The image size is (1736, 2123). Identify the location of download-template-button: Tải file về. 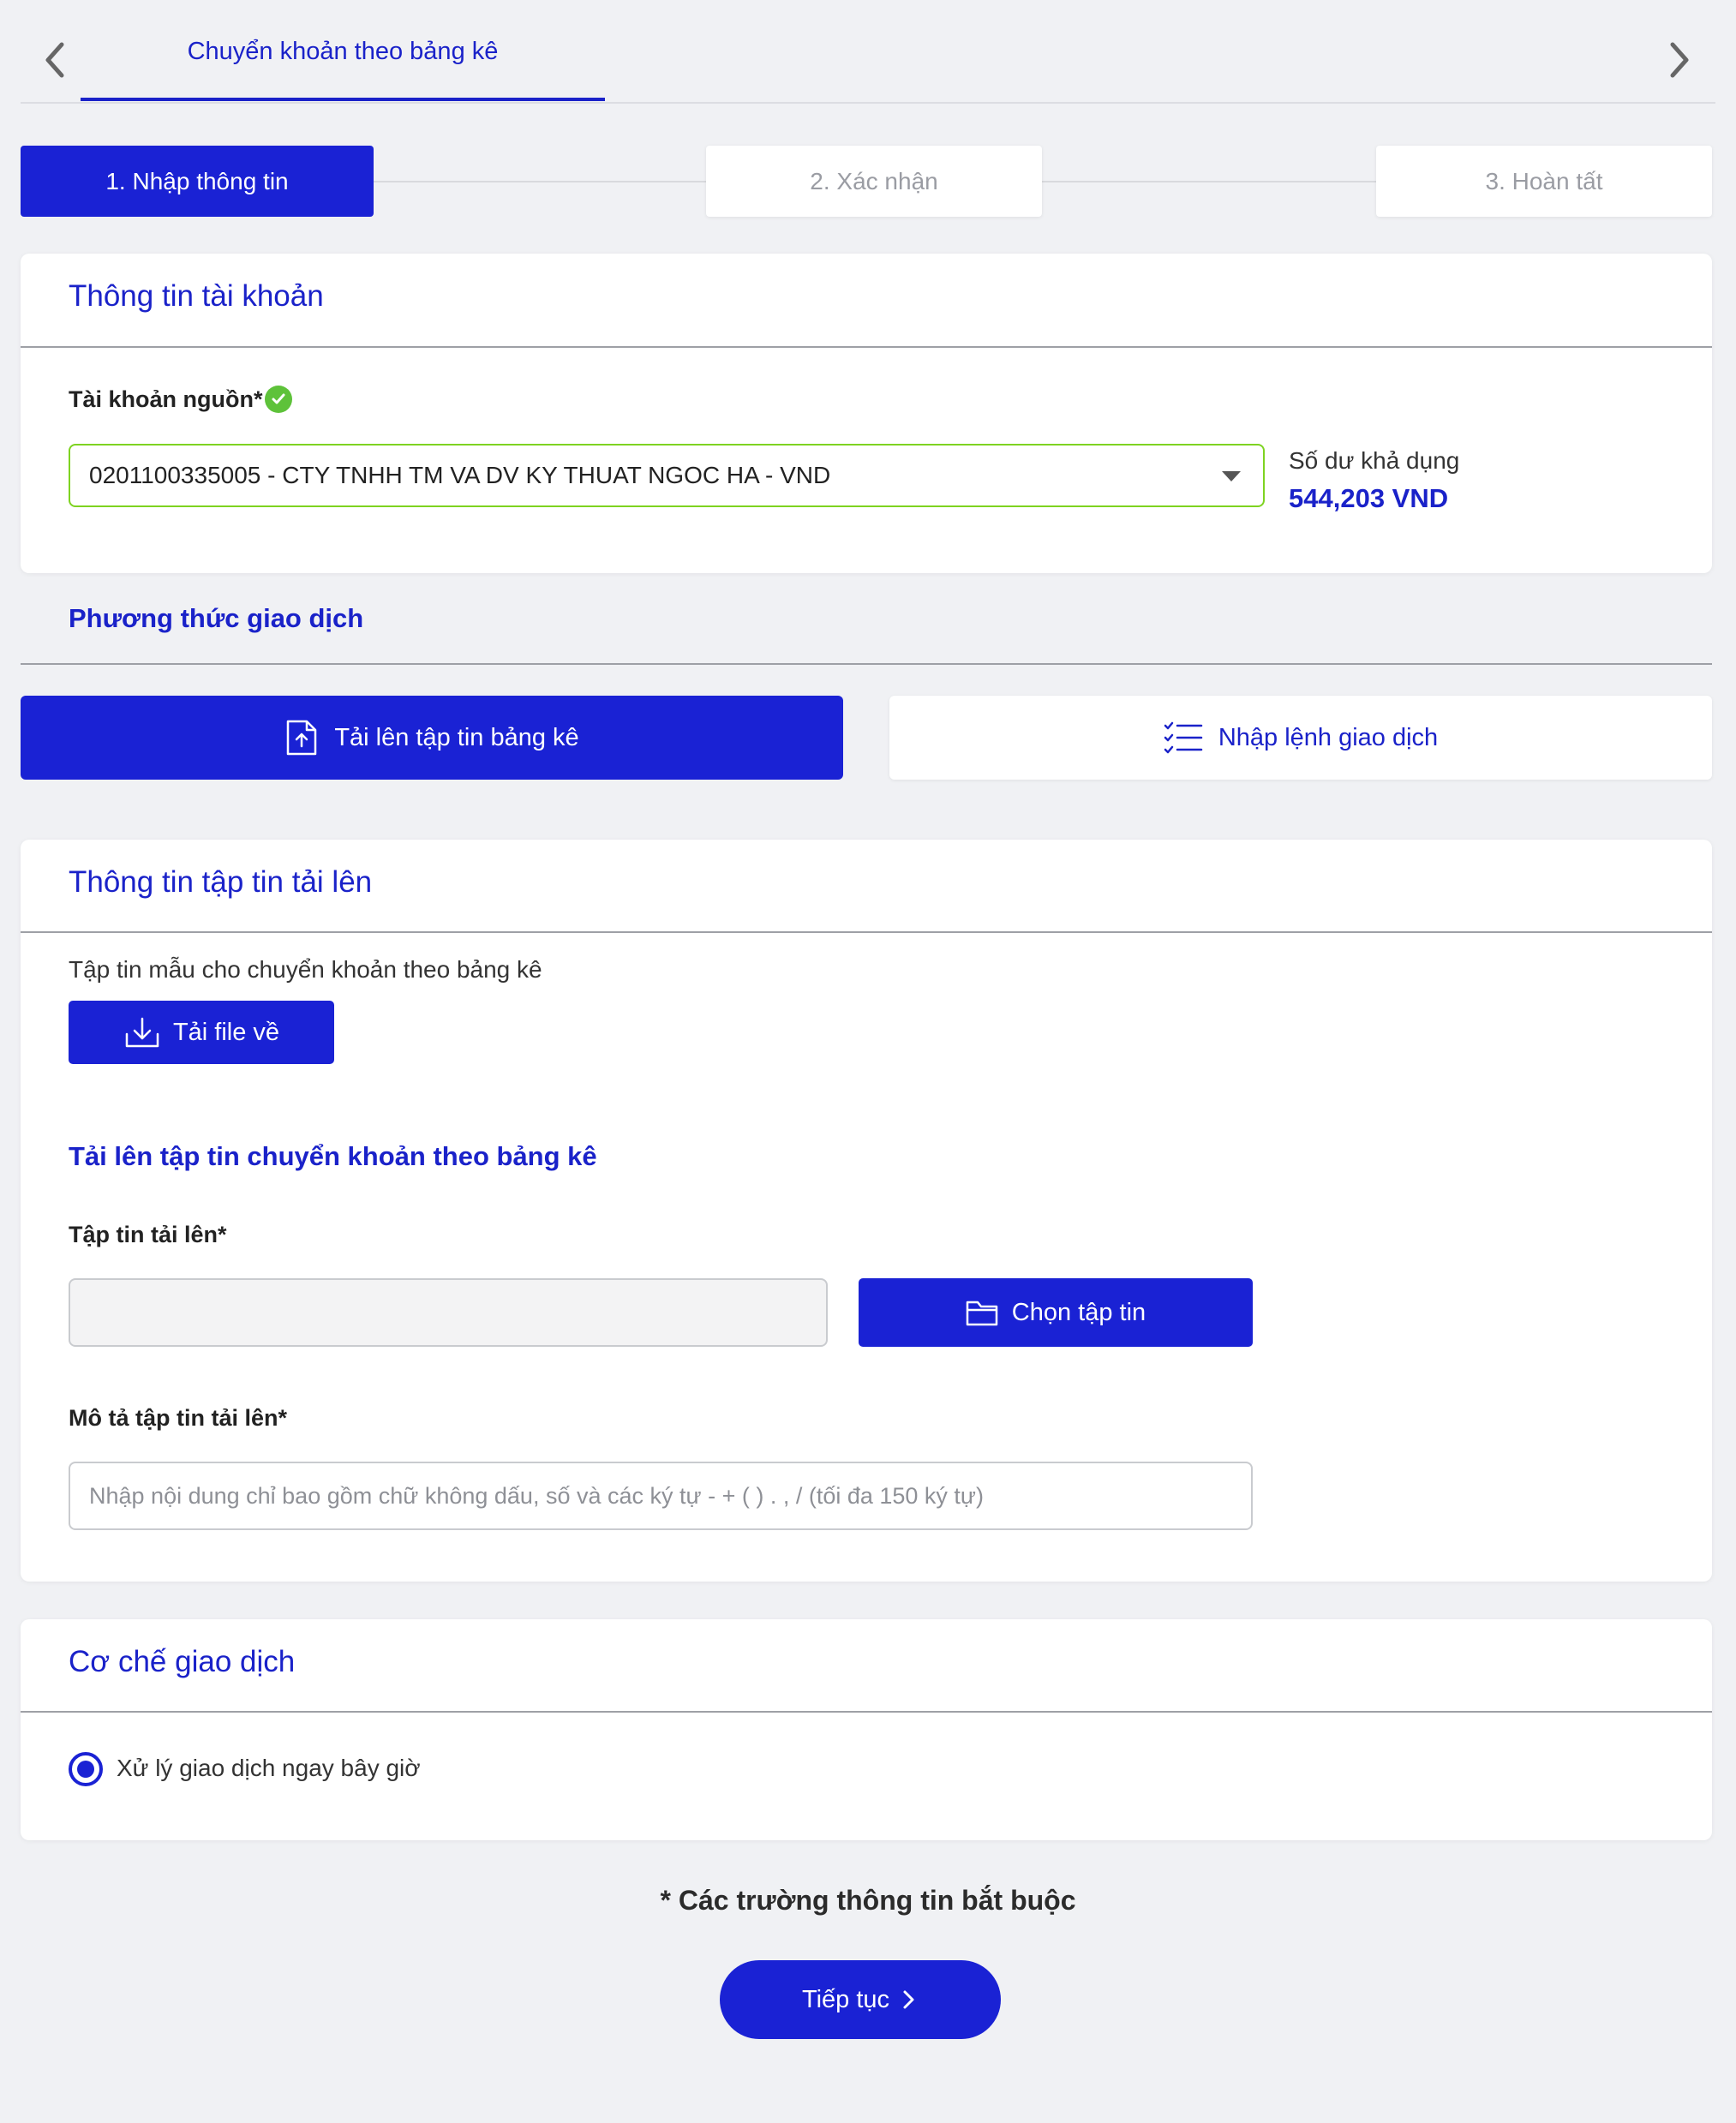
(201, 1032).